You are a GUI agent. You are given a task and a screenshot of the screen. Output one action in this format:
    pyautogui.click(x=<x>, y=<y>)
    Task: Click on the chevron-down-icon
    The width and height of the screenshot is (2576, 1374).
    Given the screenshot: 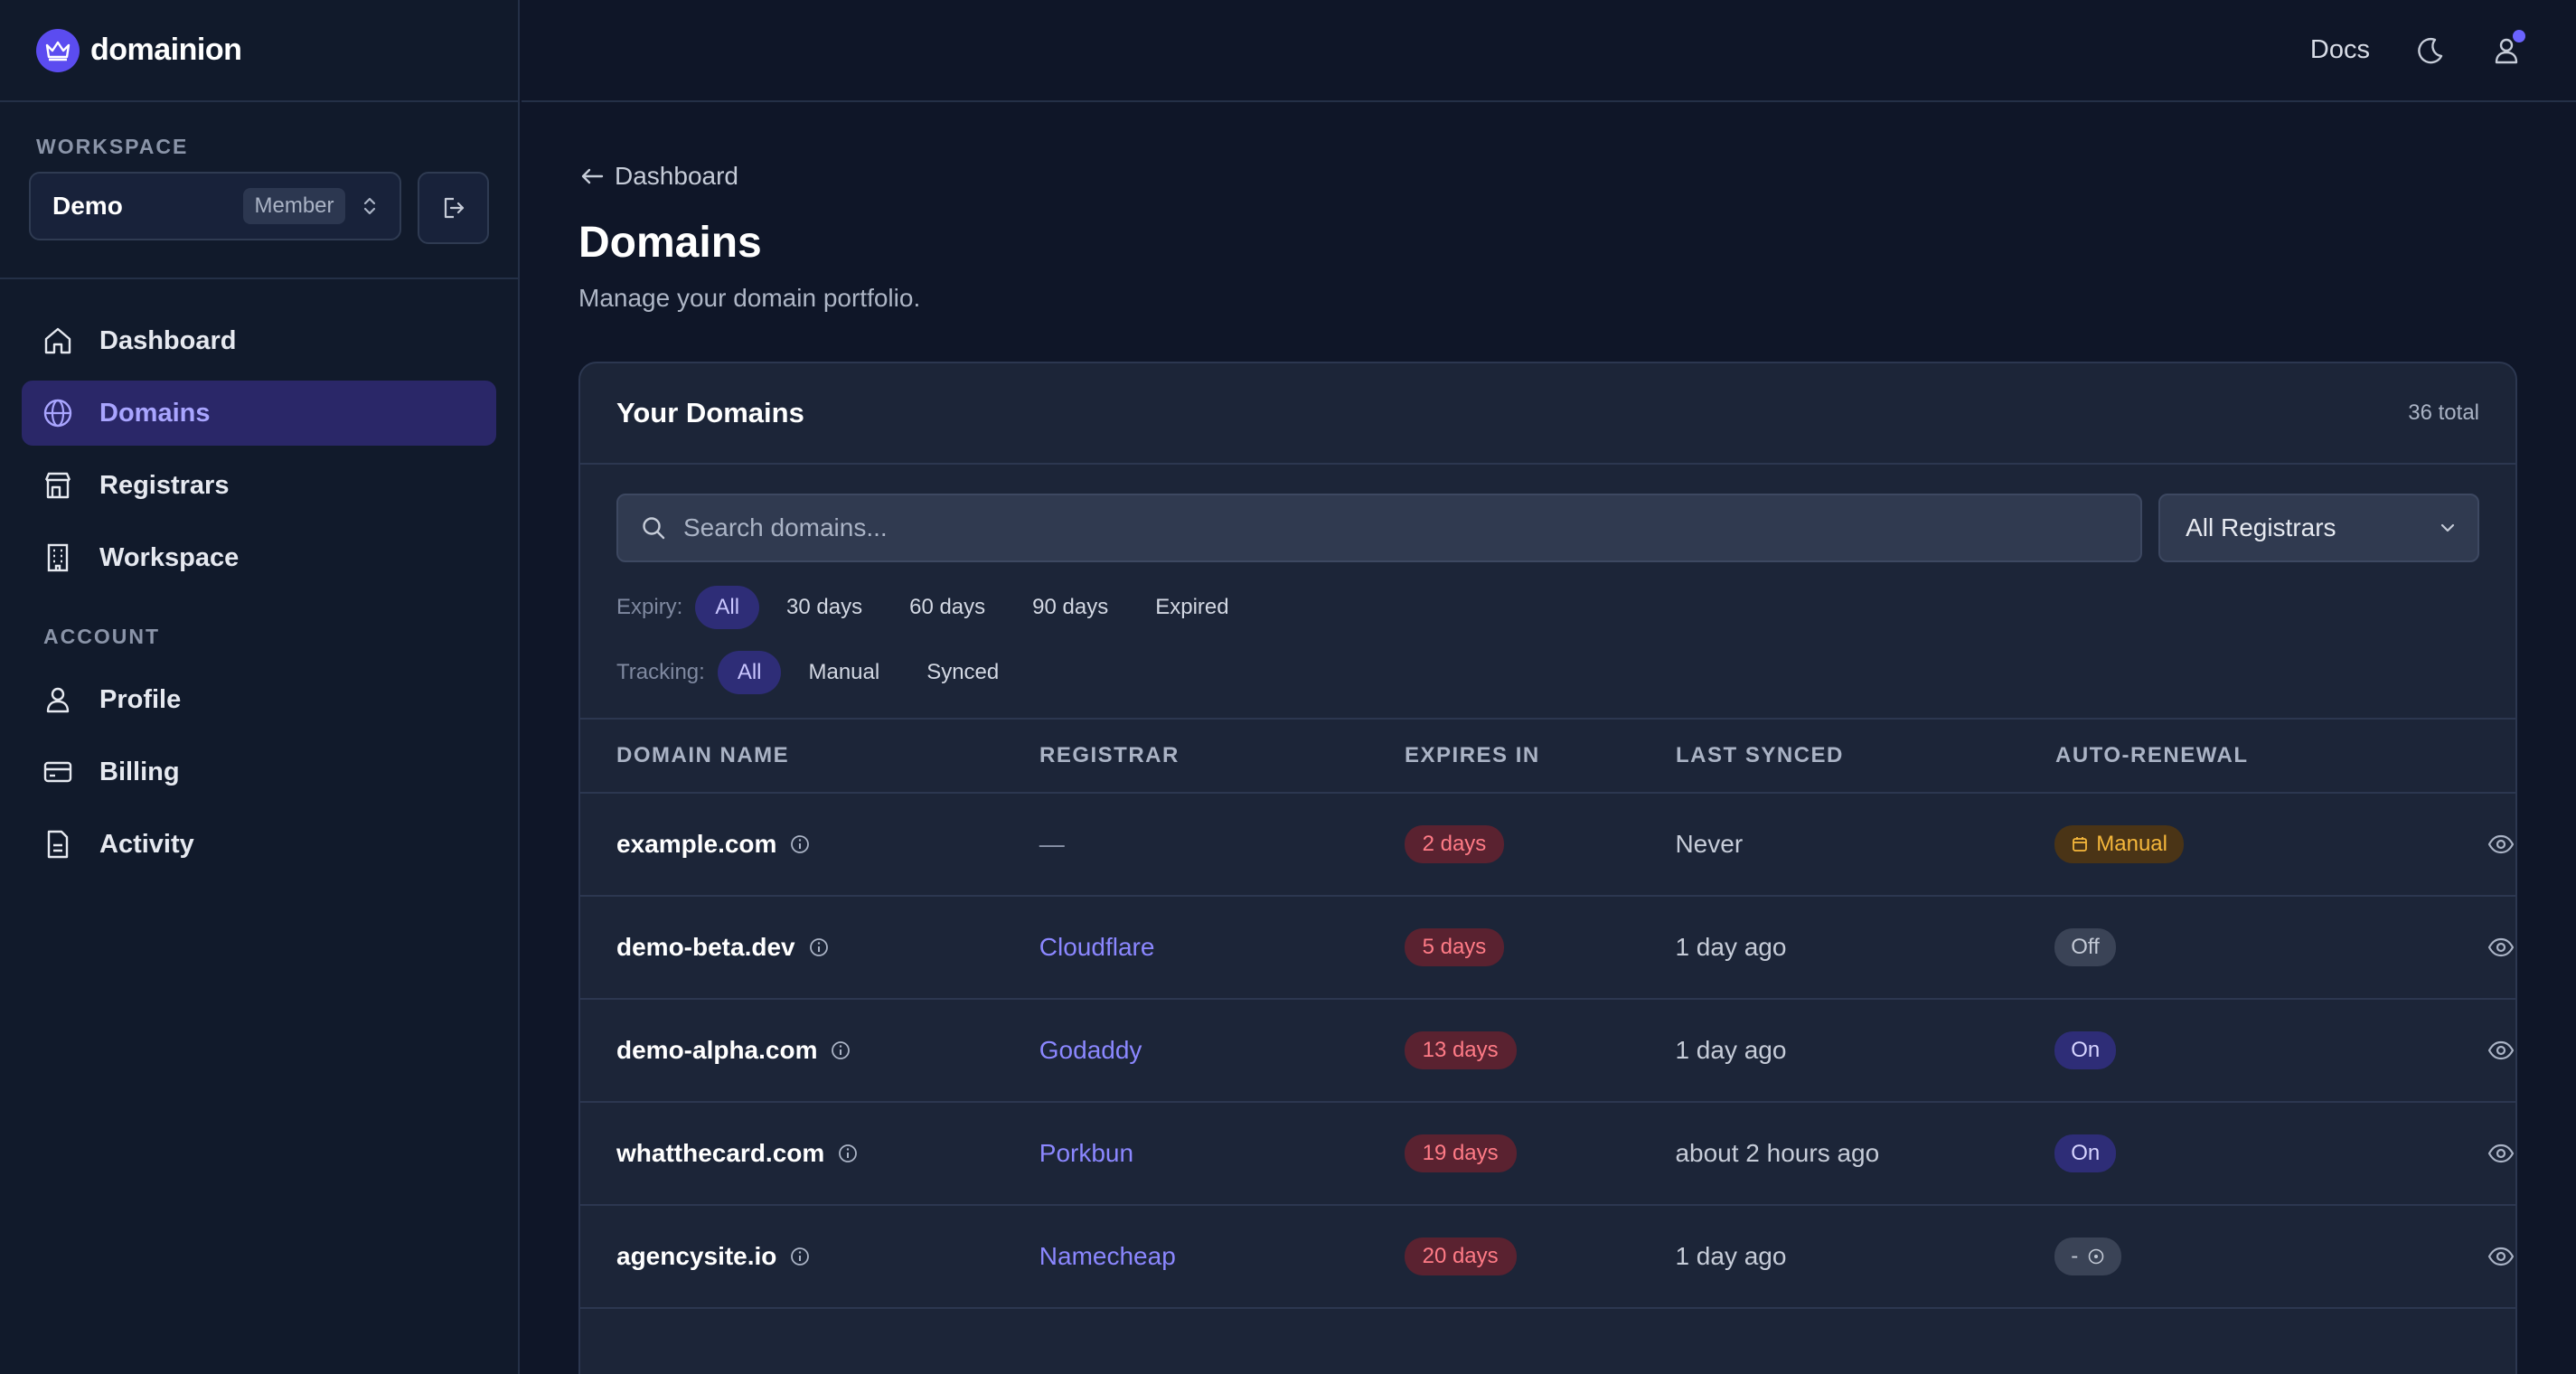 What is the action you would take?
    pyautogui.click(x=2447, y=527)
    